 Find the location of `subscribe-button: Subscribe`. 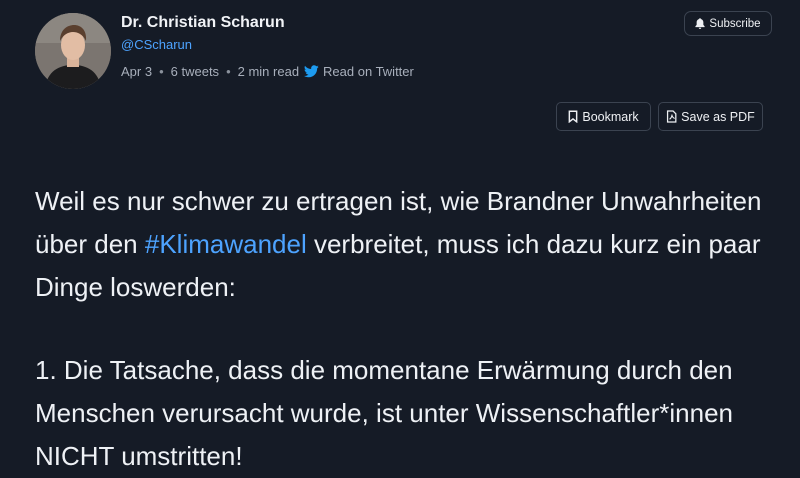

subscribe-button: Subscribe is located at coordinates (728, 23).